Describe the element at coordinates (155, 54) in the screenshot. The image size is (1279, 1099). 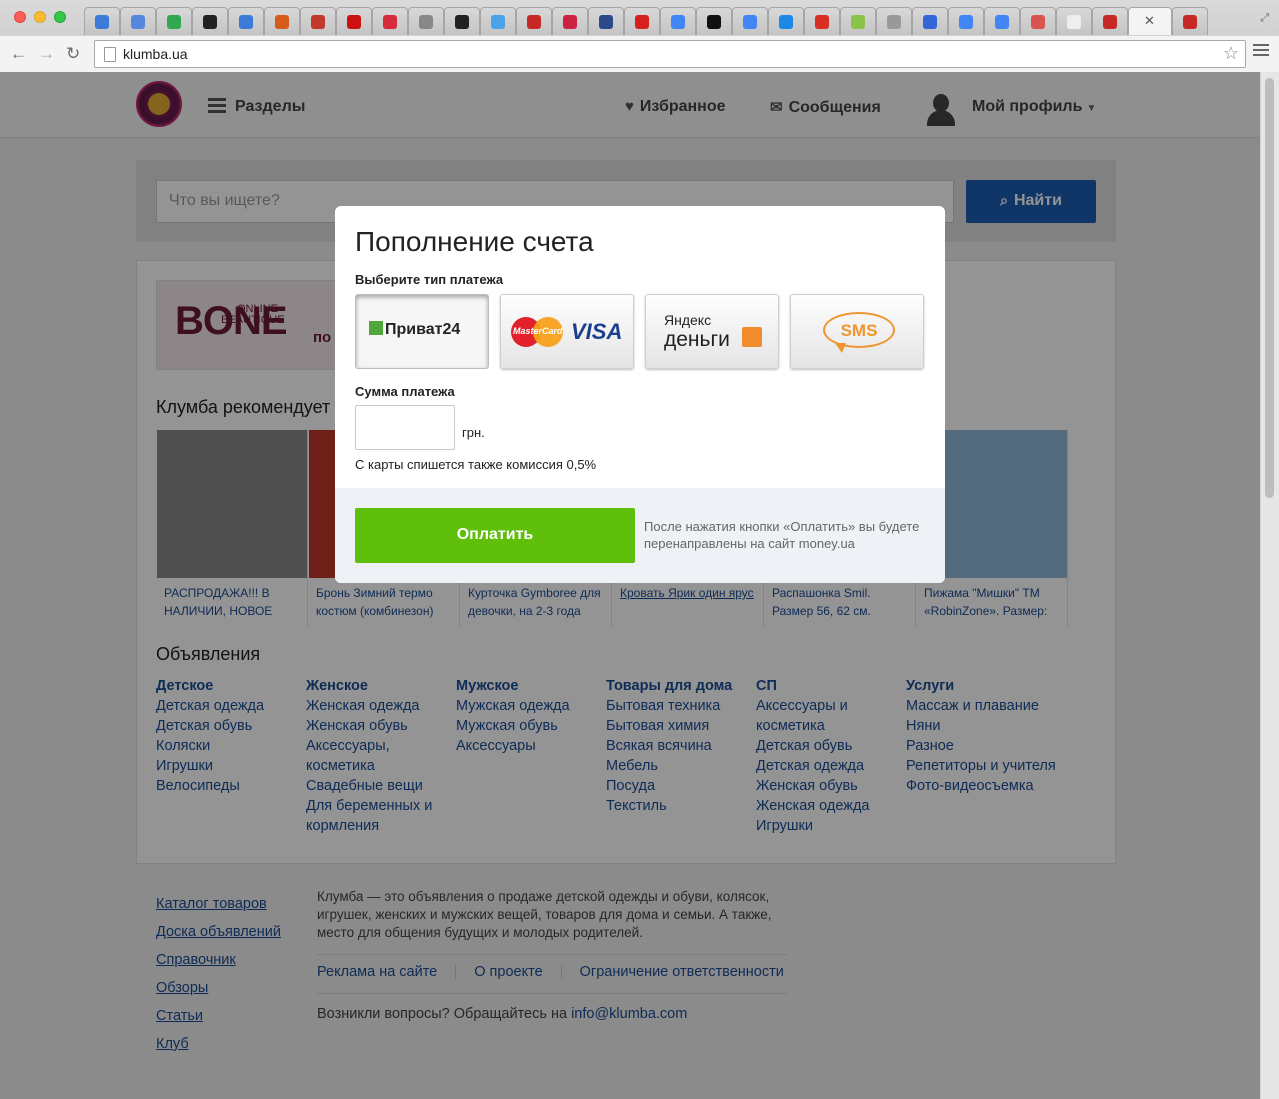
I see `url-text: klumba.ua` at that location.